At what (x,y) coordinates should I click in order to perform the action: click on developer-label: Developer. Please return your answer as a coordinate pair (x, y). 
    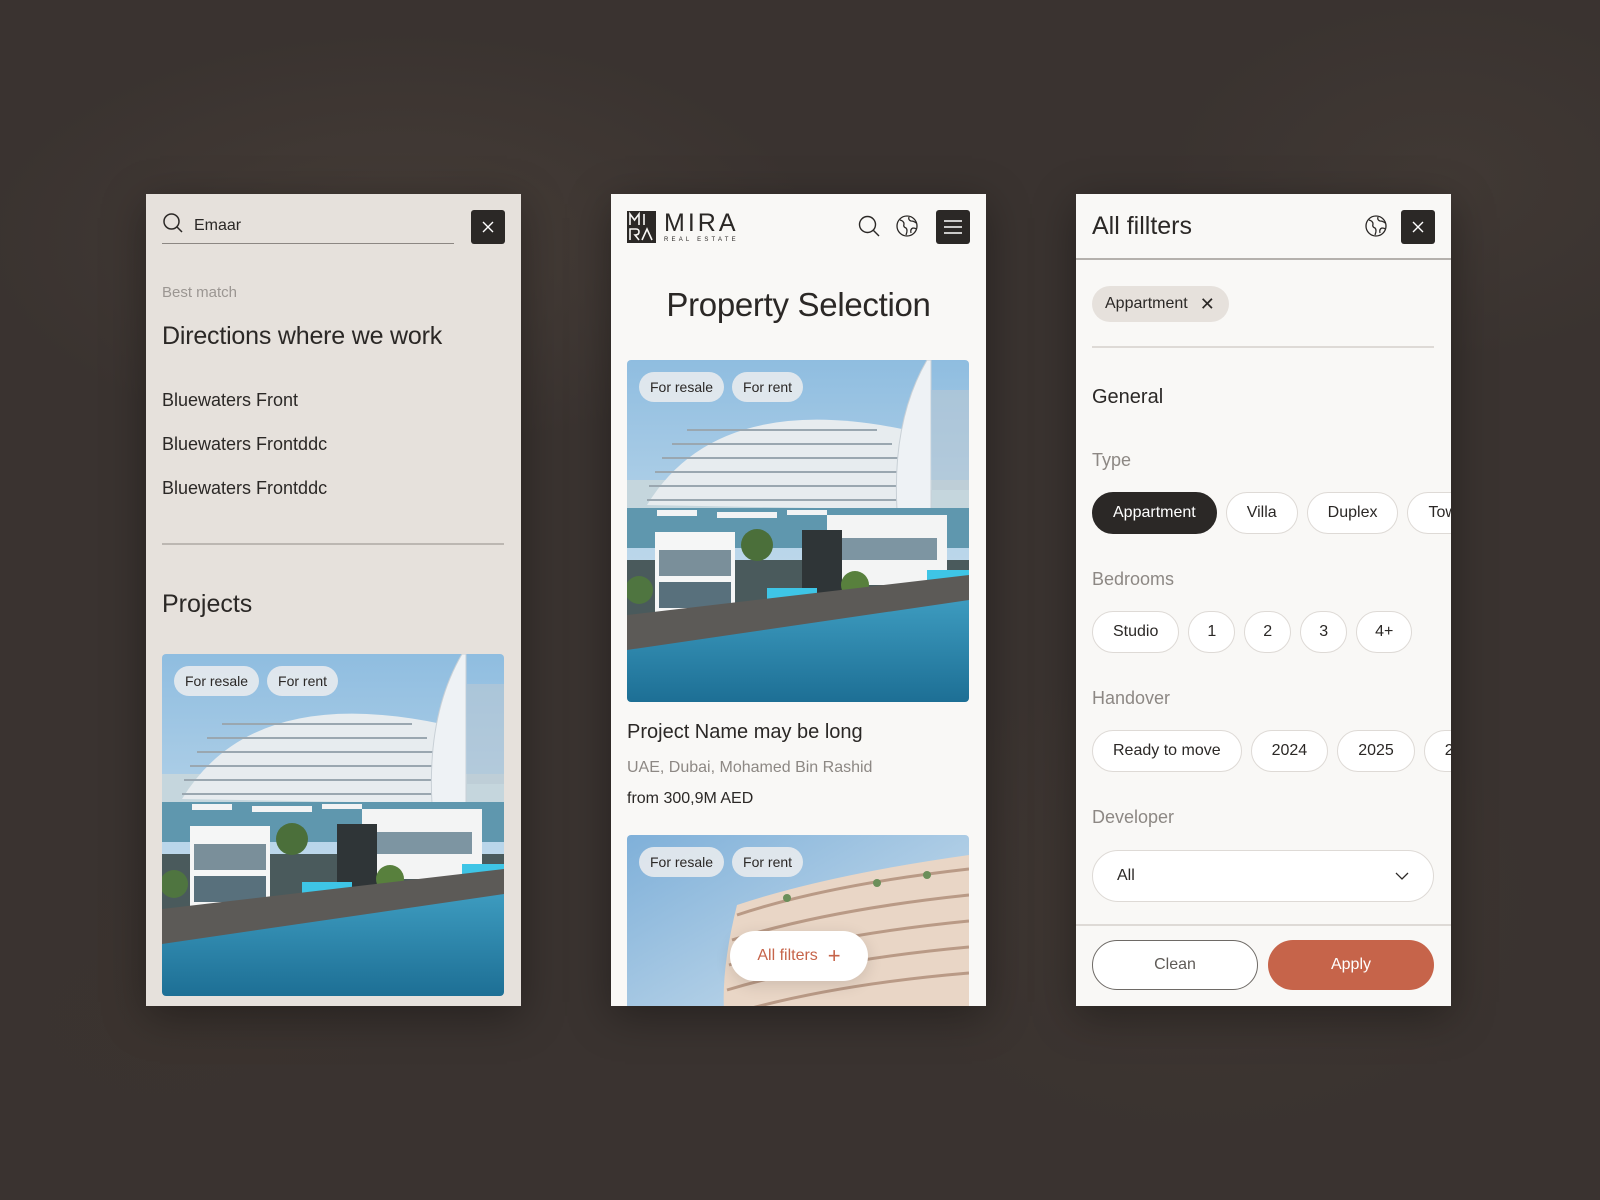
    Looking at the image, I should click on (1133, 817).